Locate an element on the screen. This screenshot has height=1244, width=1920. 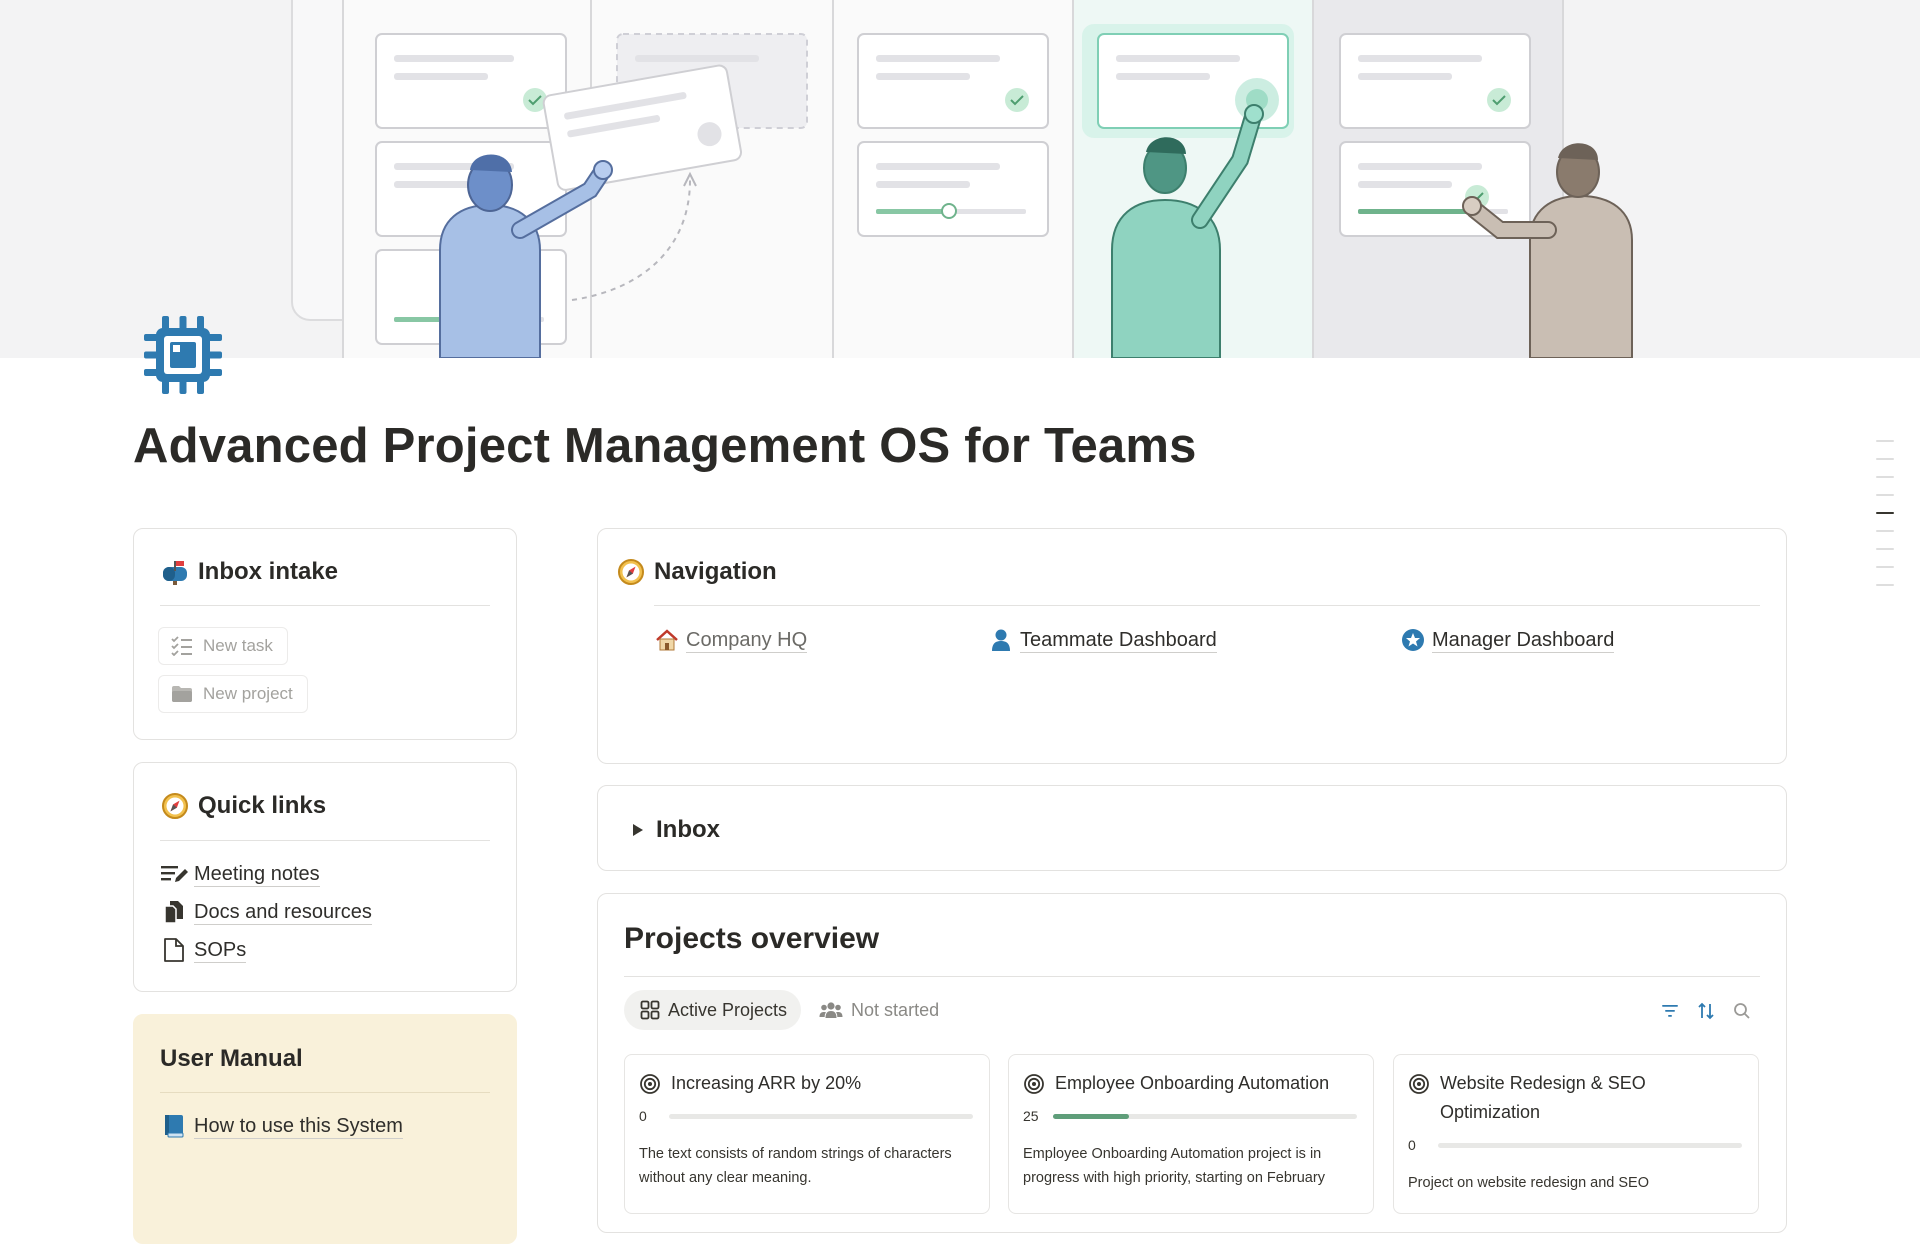
nav-link-teammate-dashboard: Teammate Dashboard is located at coordinates (1102, 640).